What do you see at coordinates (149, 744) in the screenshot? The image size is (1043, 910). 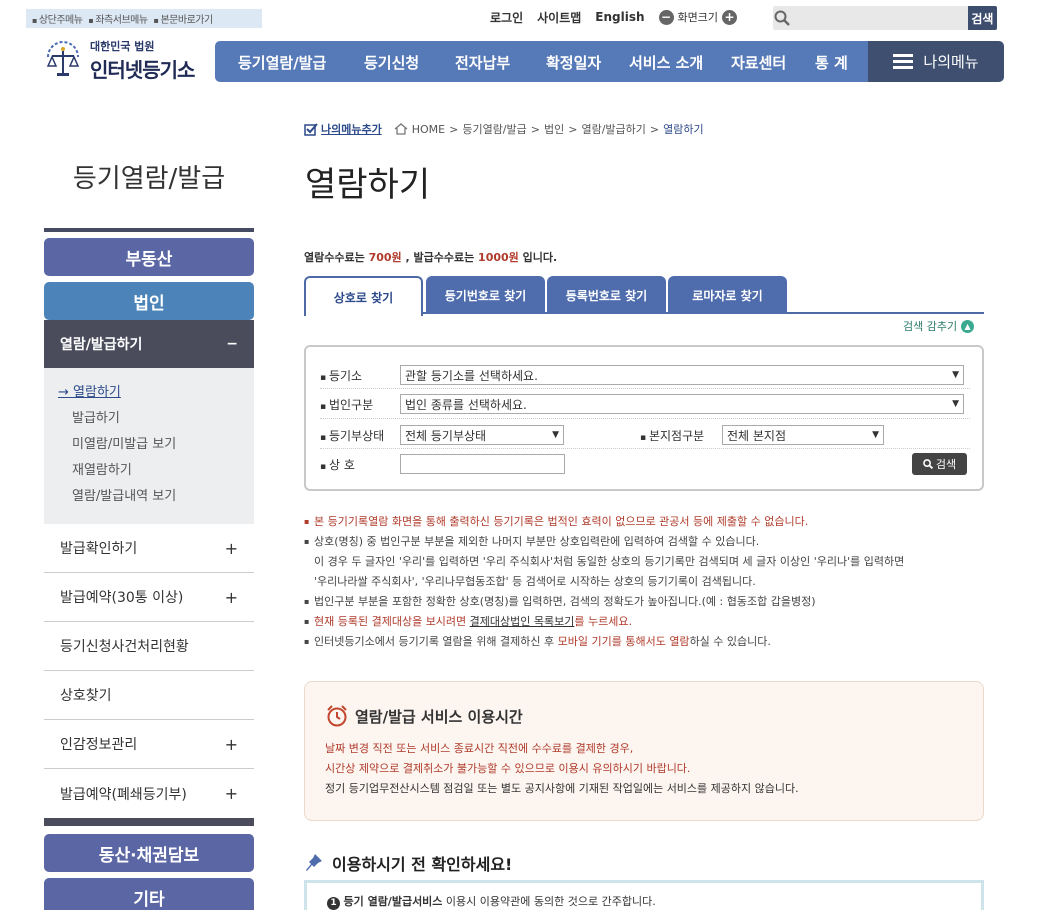 I see `sidebar-item-seal: 인감정보관리 +` at bounding box center [149, 744].